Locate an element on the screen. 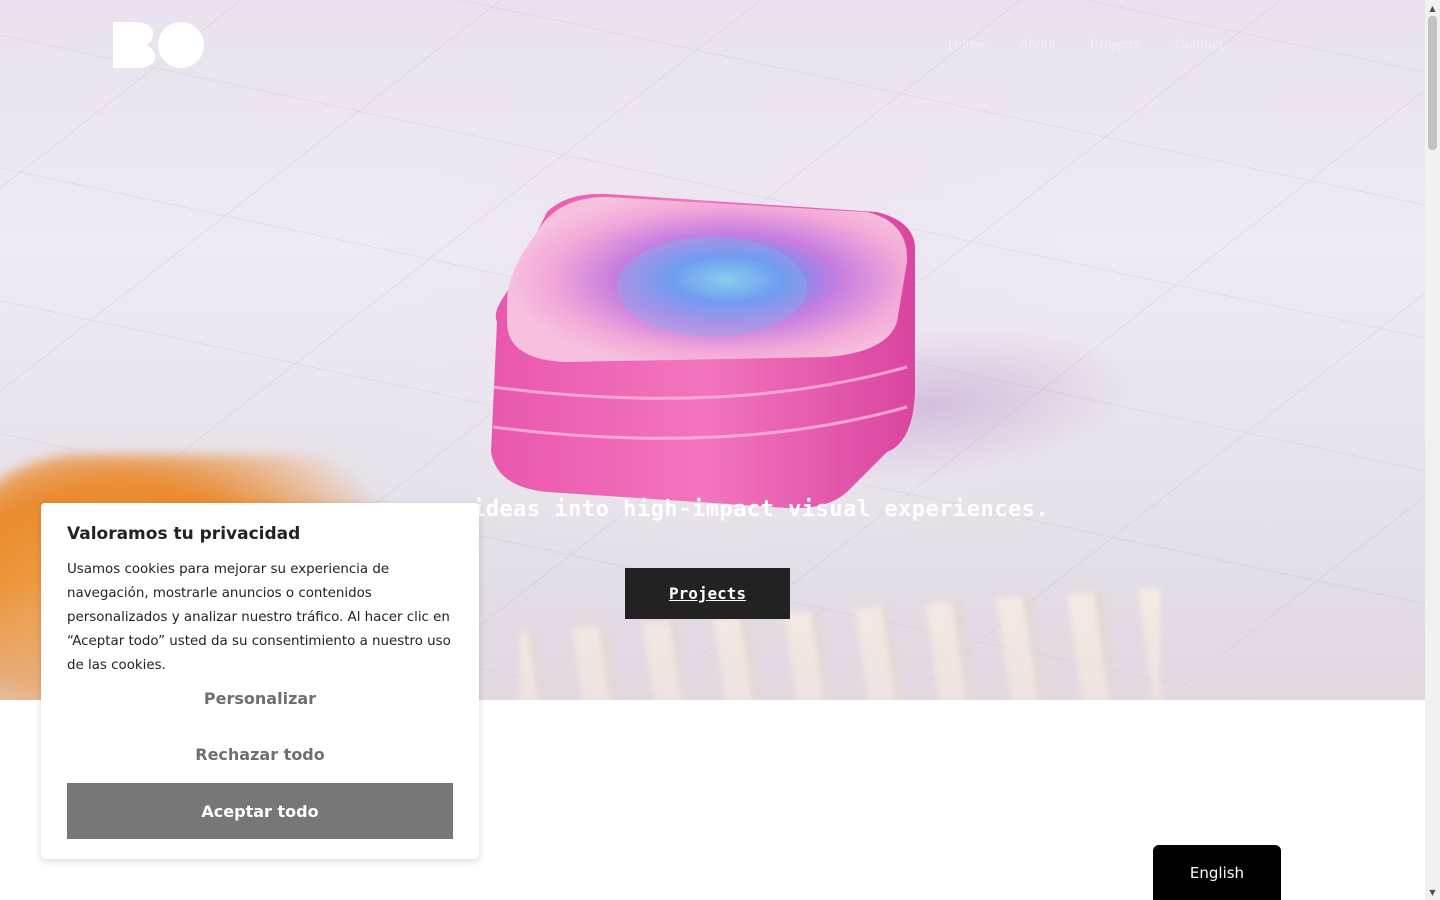 The height and width of the screenshot is (900, 1440). nav-item-projects: Projects is located at coordinates (1115, 44).